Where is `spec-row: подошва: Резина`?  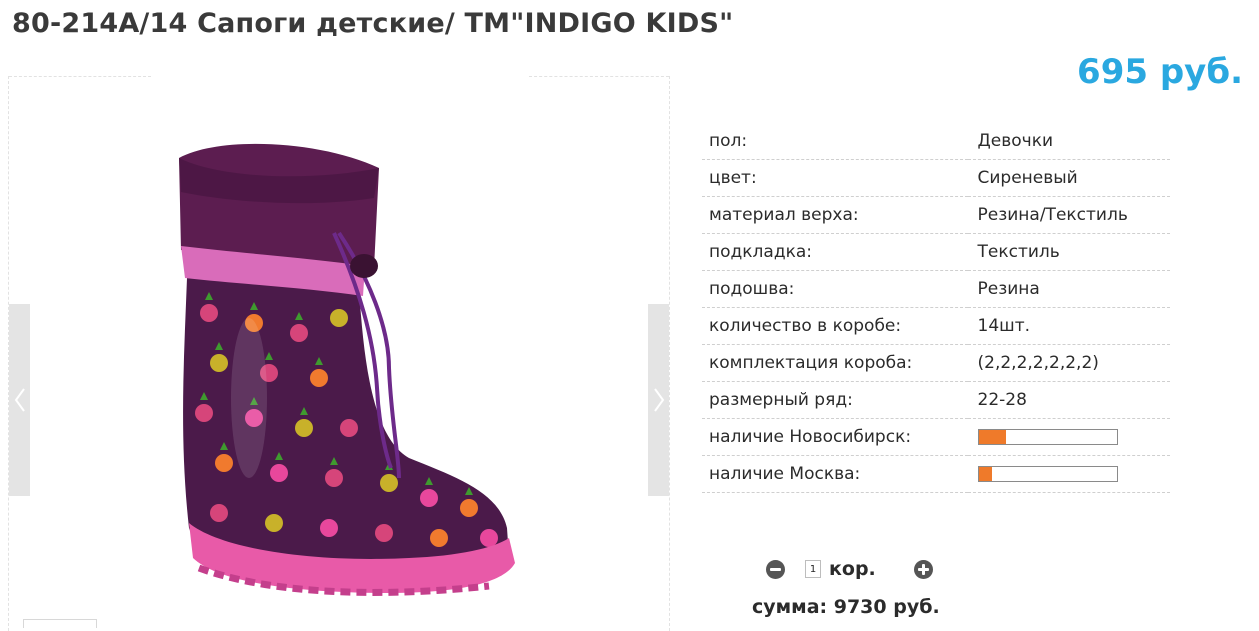
spec-row: подошва: Резина is located at coordinates (936, 289).